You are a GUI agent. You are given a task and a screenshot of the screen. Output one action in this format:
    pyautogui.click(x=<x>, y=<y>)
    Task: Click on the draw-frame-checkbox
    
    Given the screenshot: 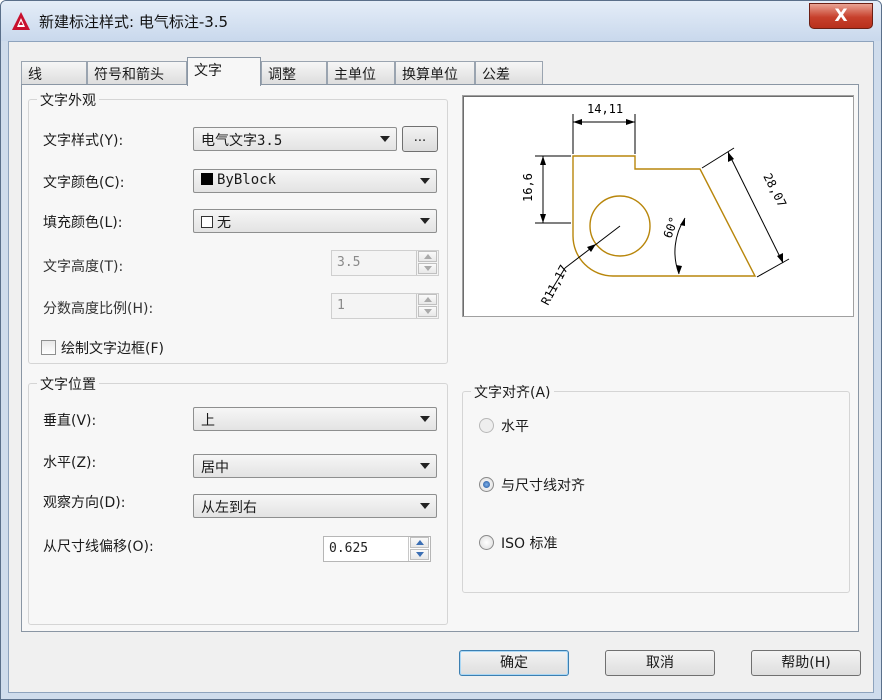 What is the action you would take?
    pyautogui.click(x=48, y=347)
    